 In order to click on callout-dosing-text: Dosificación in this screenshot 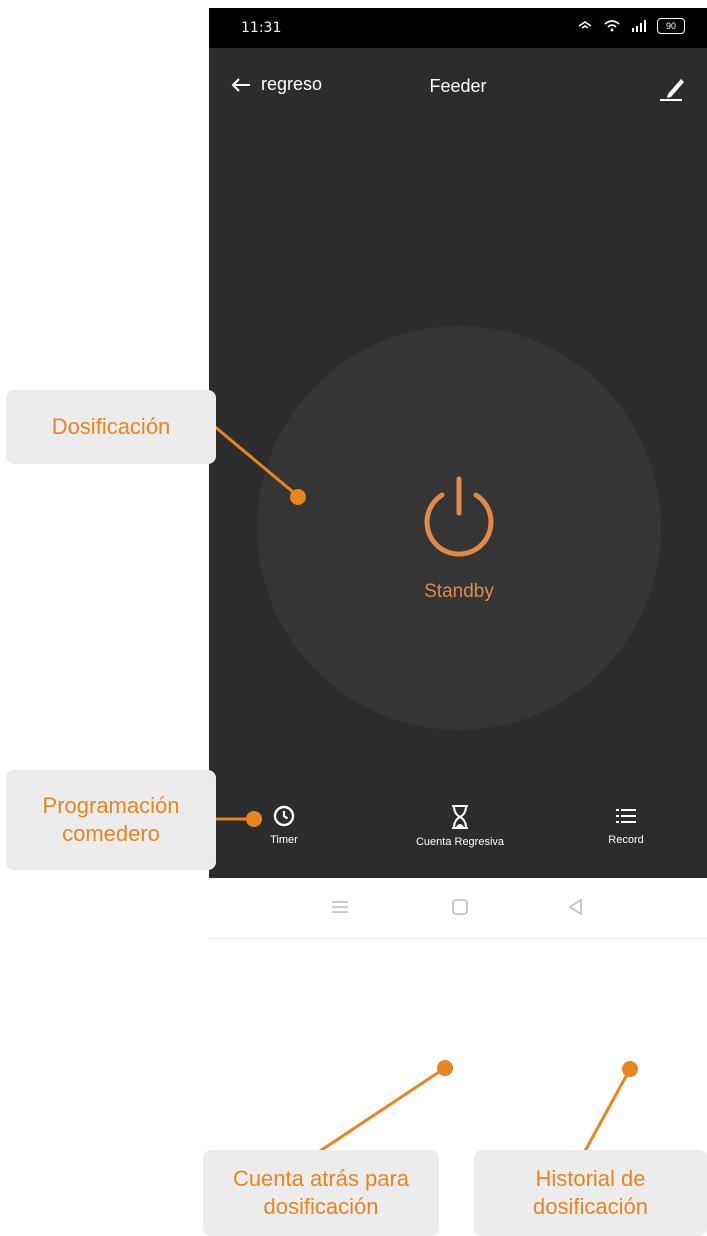, I will do `click(111, 426)`.